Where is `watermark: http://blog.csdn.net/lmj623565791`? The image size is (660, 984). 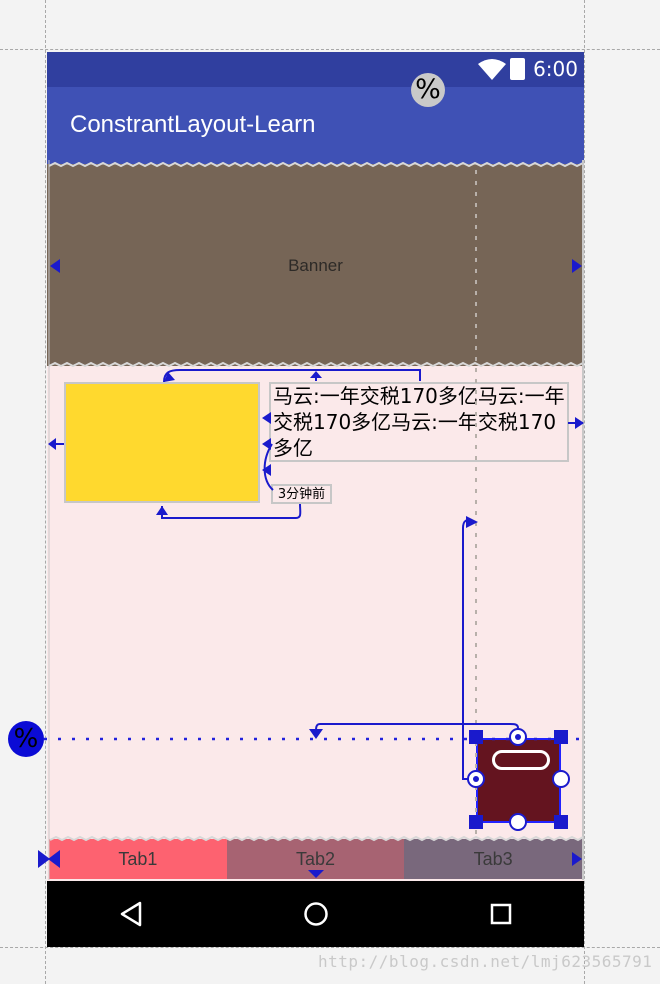
watermark: http://blog.csdn.net/lmj623565791 is located at coordinates (485, 961).